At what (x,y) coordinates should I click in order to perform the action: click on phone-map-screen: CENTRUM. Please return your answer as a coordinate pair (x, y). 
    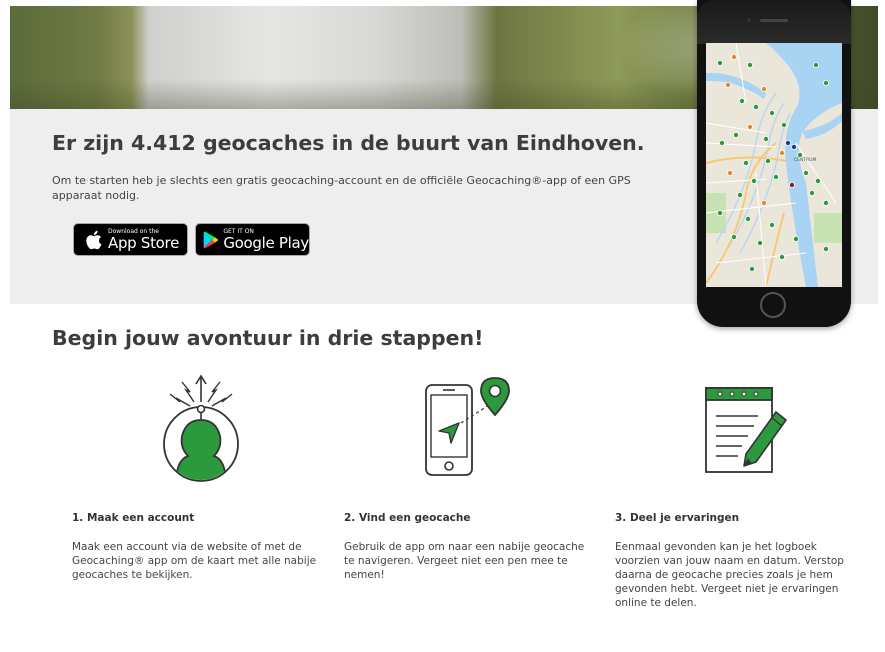
    Looking at the image, I should click on (774, 165).